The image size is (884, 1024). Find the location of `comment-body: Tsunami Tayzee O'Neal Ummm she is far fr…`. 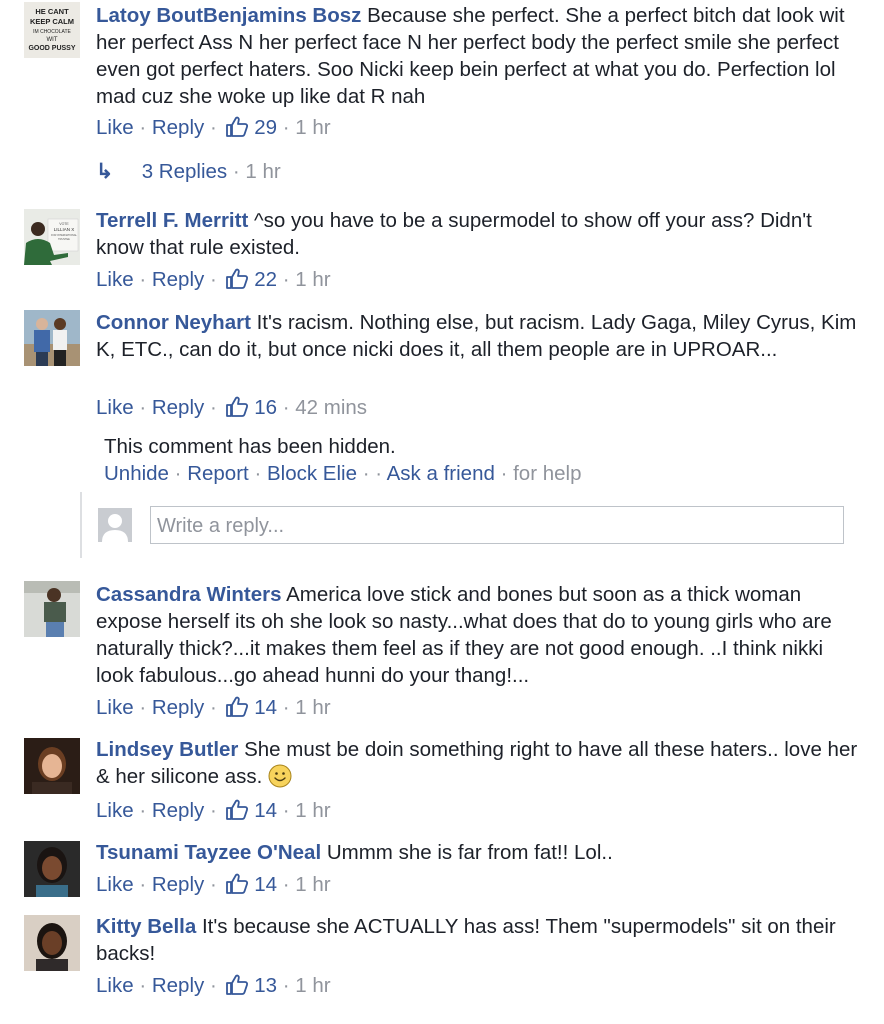

comment-body: Tsunami Tayzee O'Neal Ummm she is far fr… is located at coordinates (480, 852).